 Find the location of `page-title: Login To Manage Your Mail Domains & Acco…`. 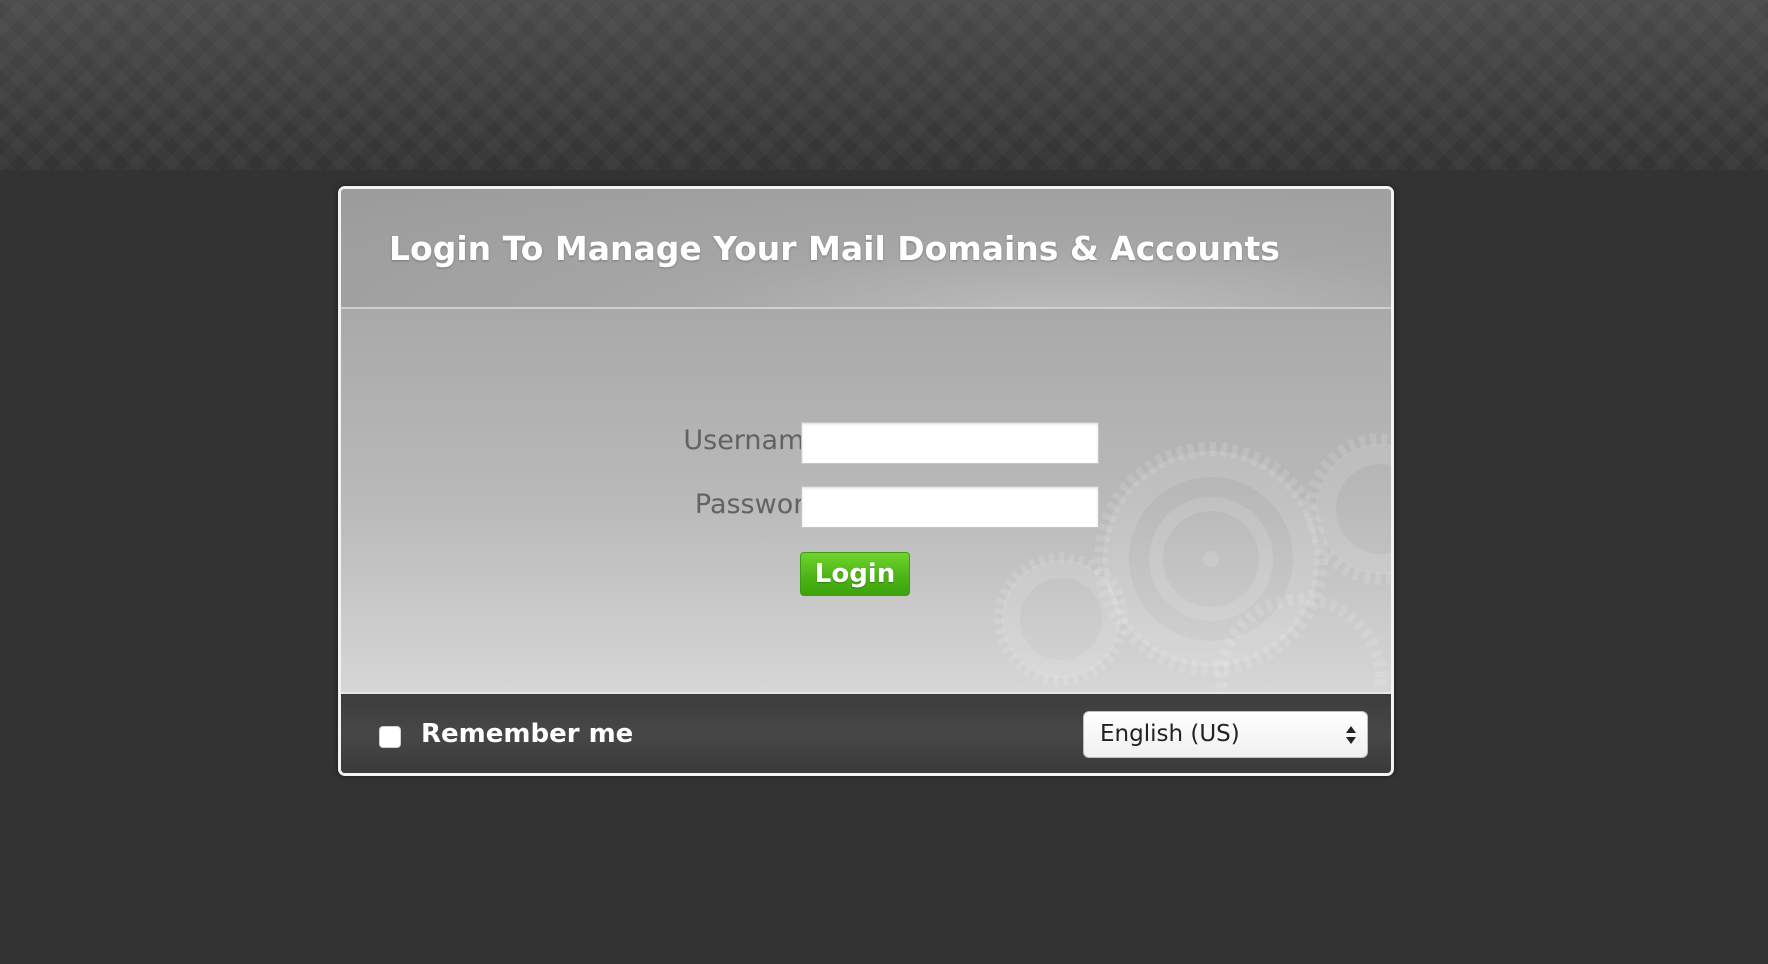

page-title: Login To Manage Your Mail Domains & Acco… is located at coordinates (834, 248).